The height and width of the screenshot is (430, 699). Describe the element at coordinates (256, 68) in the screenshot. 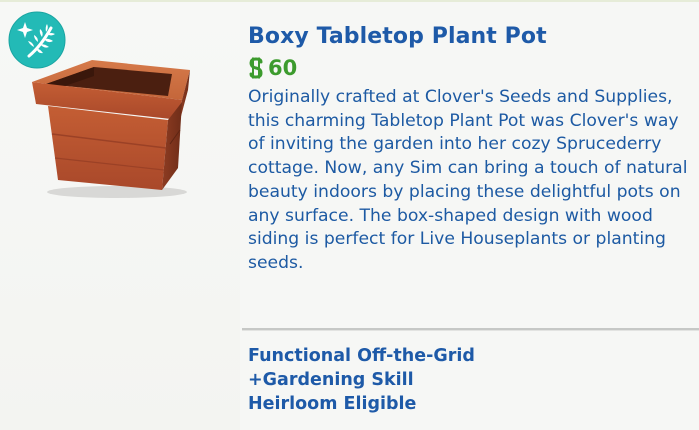

I see `simoleon-icon` at that location.